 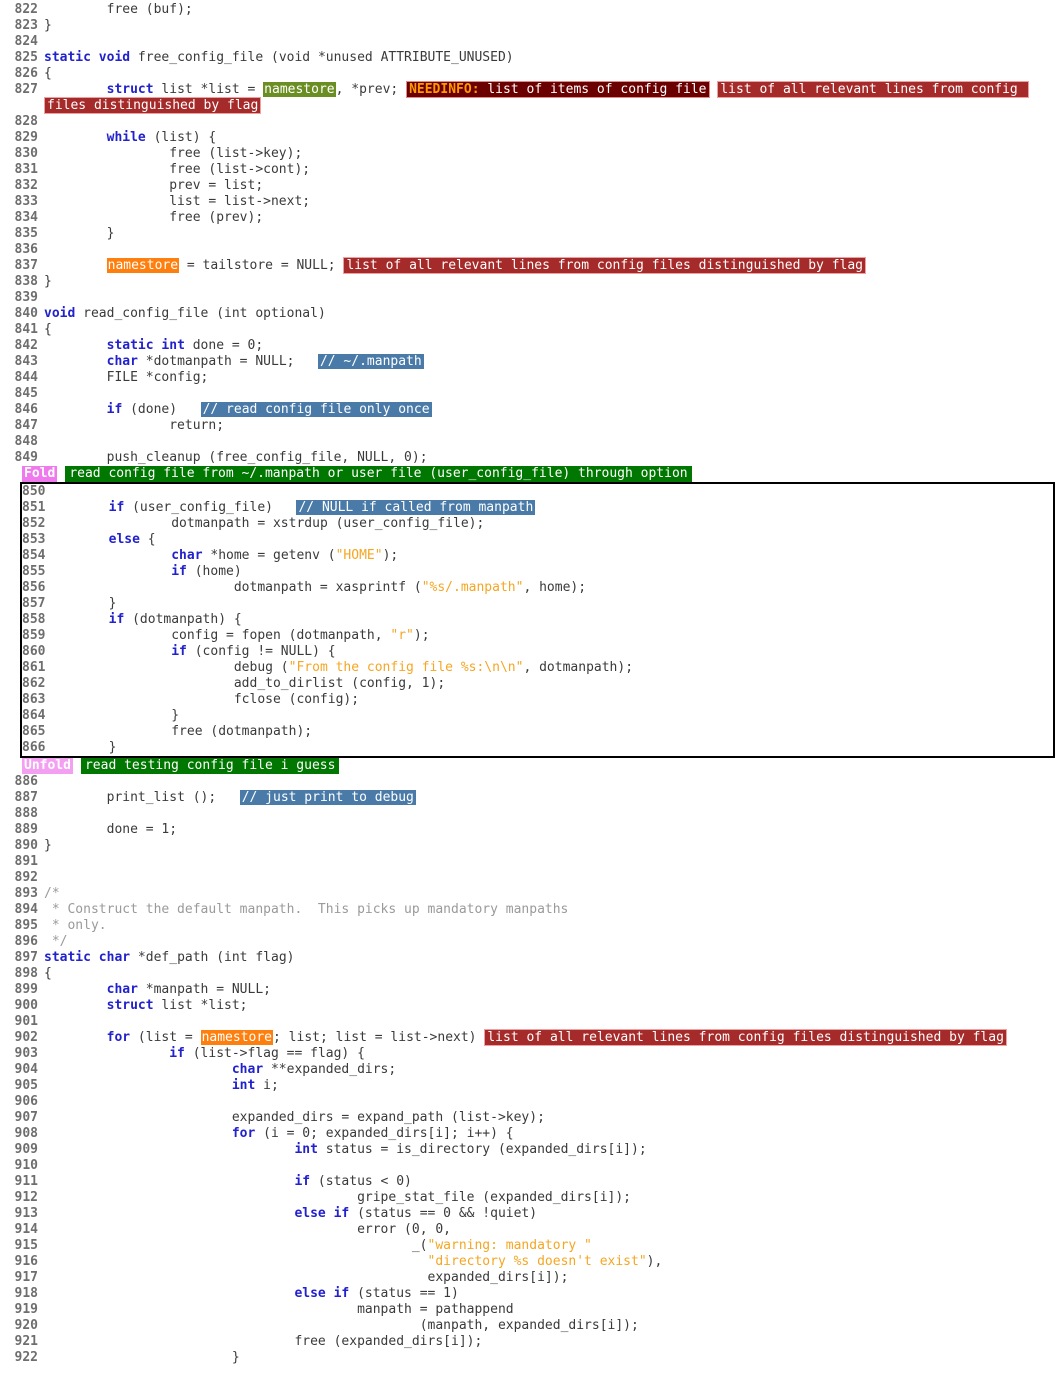 What do you see at coordinates (531, 814) in the screenshot?
I see `code-line: 888` at bounding box center [531, 814].